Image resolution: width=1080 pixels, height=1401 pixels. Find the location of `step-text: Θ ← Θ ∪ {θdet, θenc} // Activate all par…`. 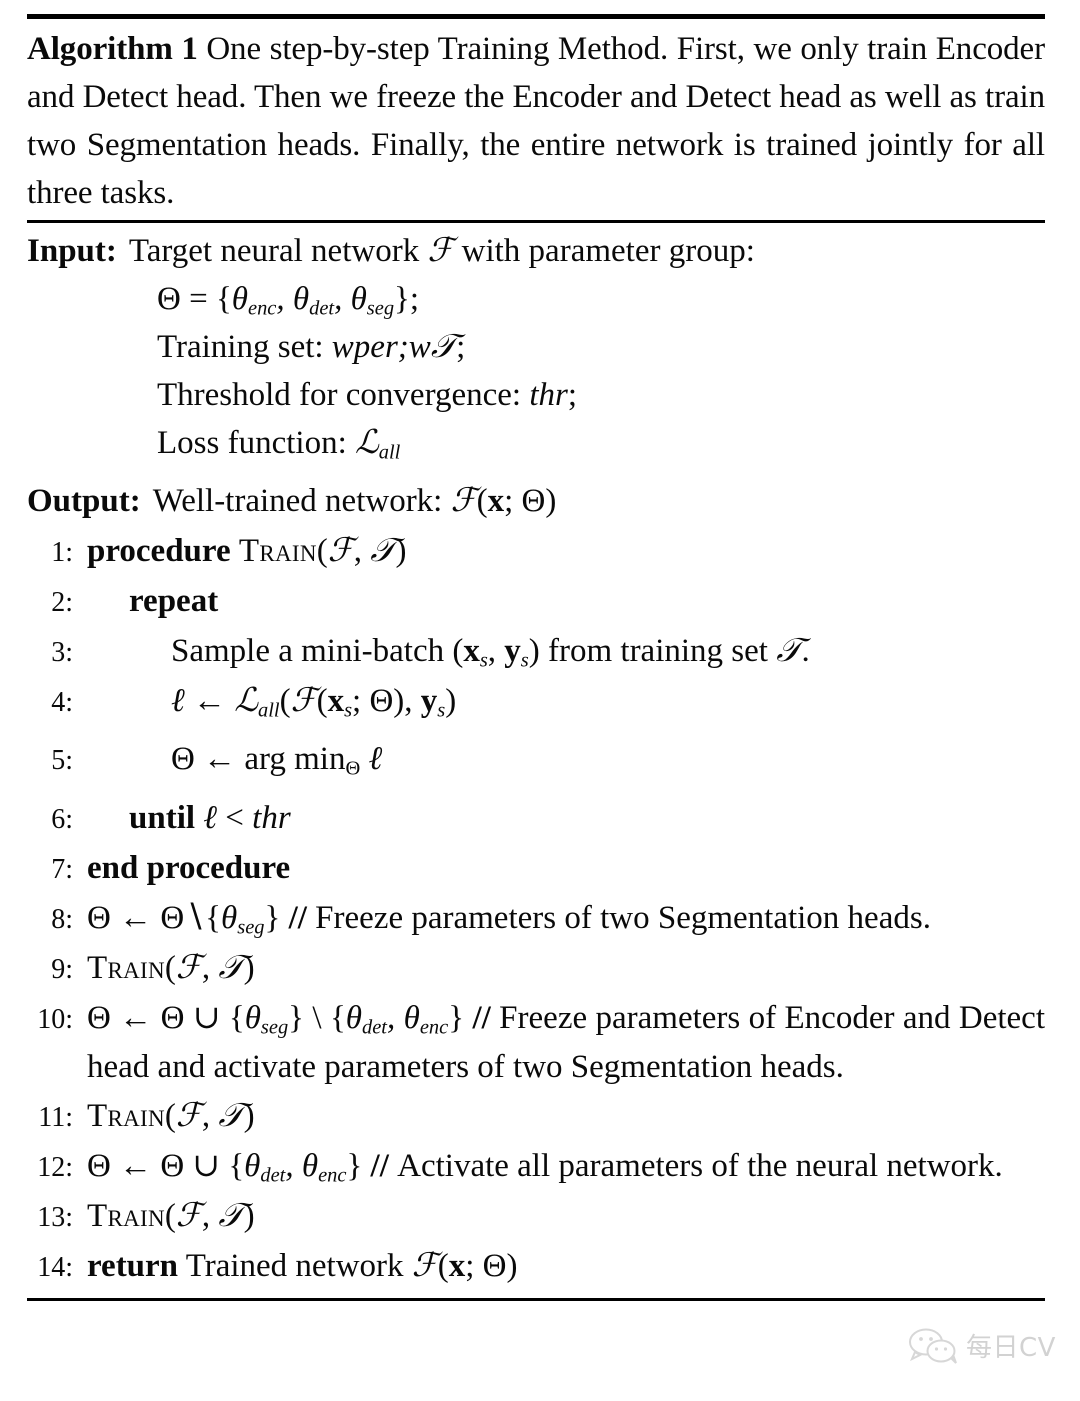

step-text: Θ ← Θ ∪ {θdet, θenc} // Activate all par… is located at coordinates (545, 1167).